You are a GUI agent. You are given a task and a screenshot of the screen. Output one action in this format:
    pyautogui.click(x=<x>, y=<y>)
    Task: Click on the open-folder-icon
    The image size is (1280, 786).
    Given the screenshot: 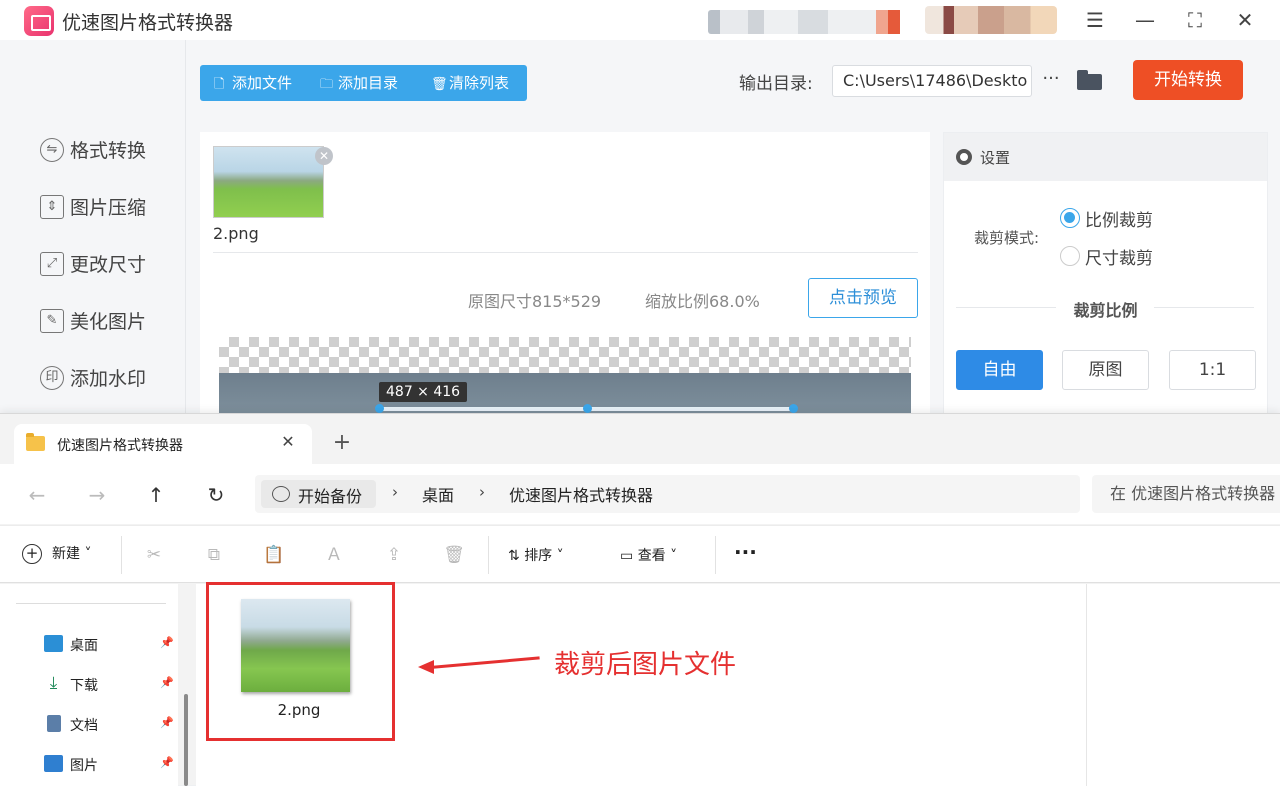 What is the action you would take?
    pyautogui.click(x=1089, y=80)
    